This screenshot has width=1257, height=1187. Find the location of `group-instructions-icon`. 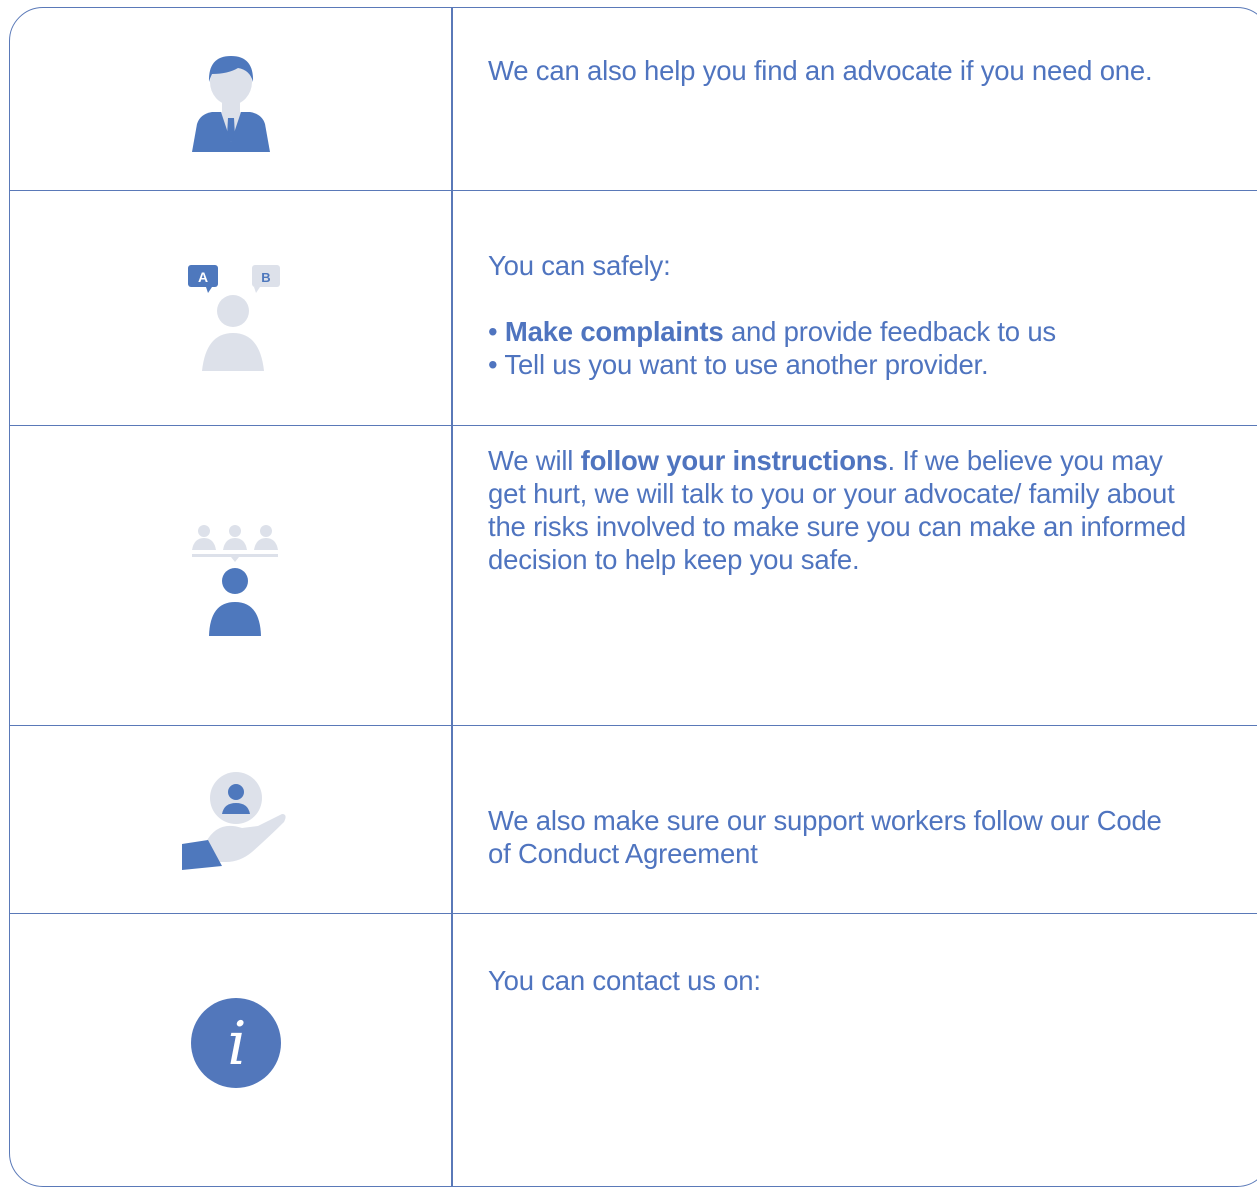

group-instructions-icon is located at coordinates (235, 580).